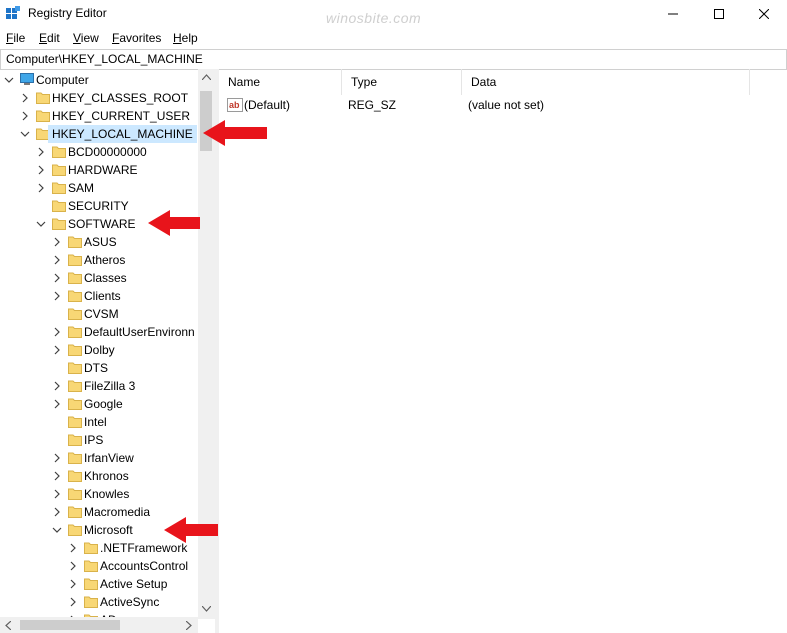 The width and height of the screenshot is (787, 633). What do you see at coordinates (100, 242) in the screenshot?
I see `tree-node-label: ASUS` at bounding box center [100, 242].